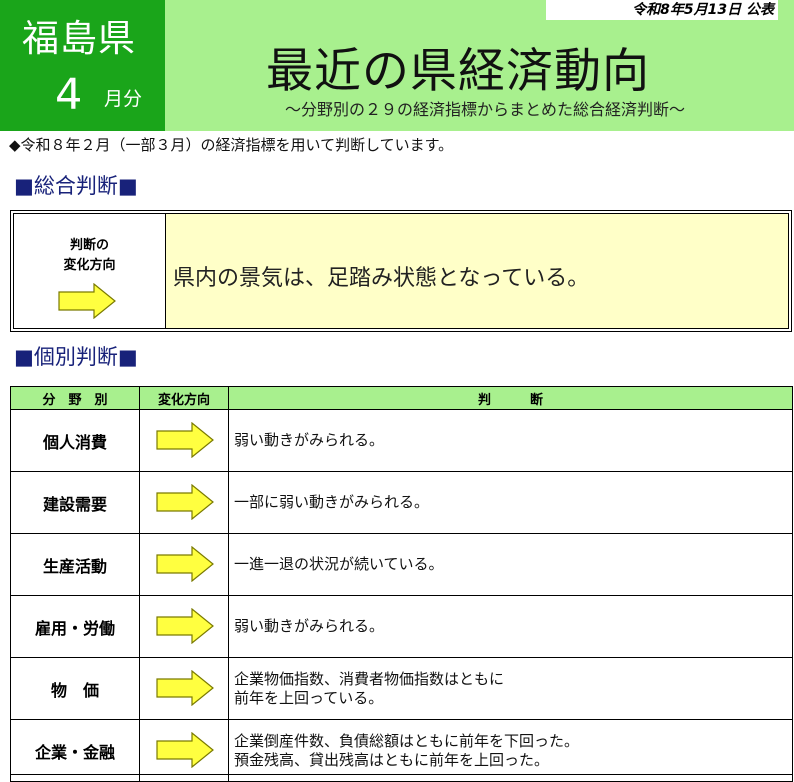  What do you see at coordinates (332, 502) in the screenshot?
I see `judgement-line1: 一部に弱い動きがみられる。` at bounding box center [332, 502].